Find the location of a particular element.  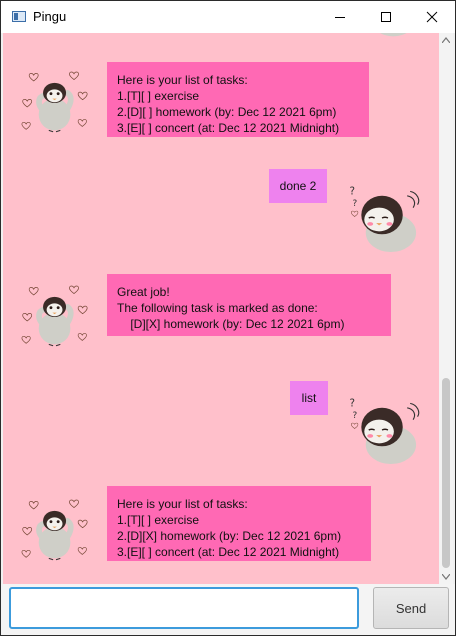

minimize-icon is located at coordinates (340, 17).